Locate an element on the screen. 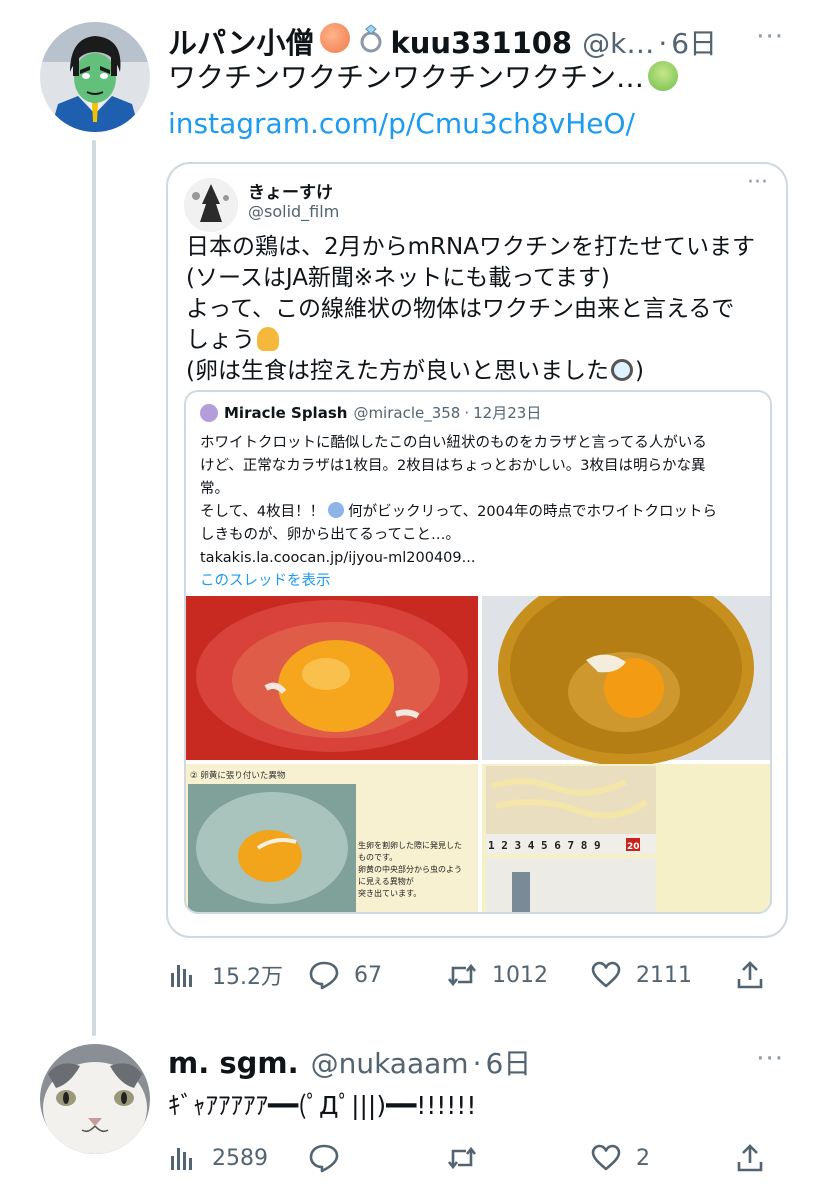 The image size is (828, 1184). ring-emoji-icon is located at coordinates (371, 38).